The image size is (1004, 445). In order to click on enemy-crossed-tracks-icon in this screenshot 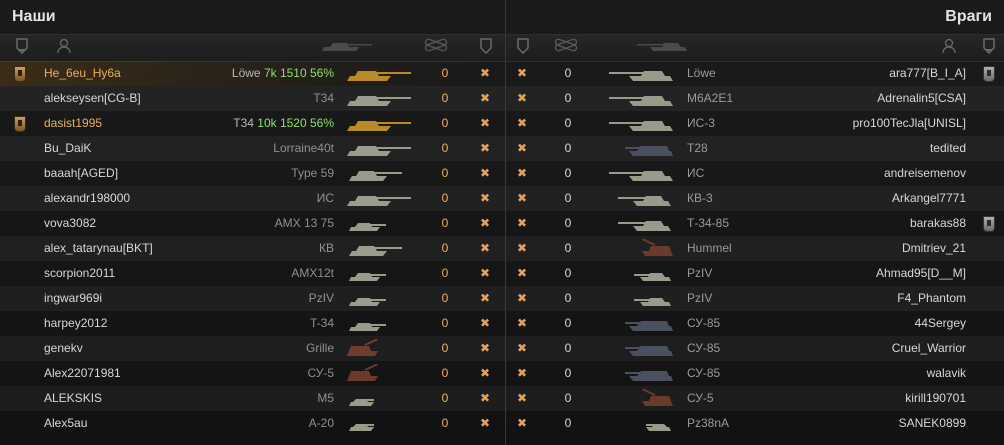, I will do `click(566, 45)`.